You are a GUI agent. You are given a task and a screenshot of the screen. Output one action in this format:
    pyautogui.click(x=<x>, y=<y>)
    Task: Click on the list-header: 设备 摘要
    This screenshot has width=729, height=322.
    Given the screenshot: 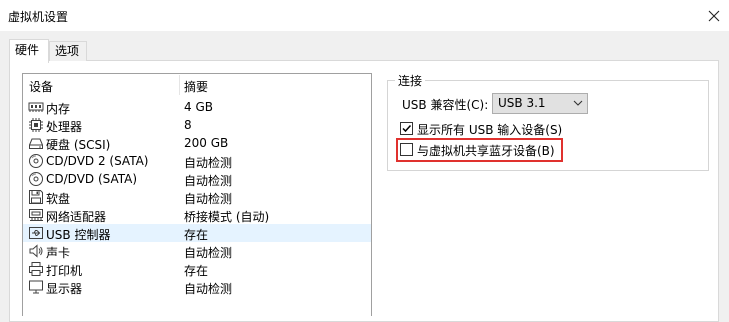 What is the action you would take?
    pyautogui.click(x=197, y=85)
    